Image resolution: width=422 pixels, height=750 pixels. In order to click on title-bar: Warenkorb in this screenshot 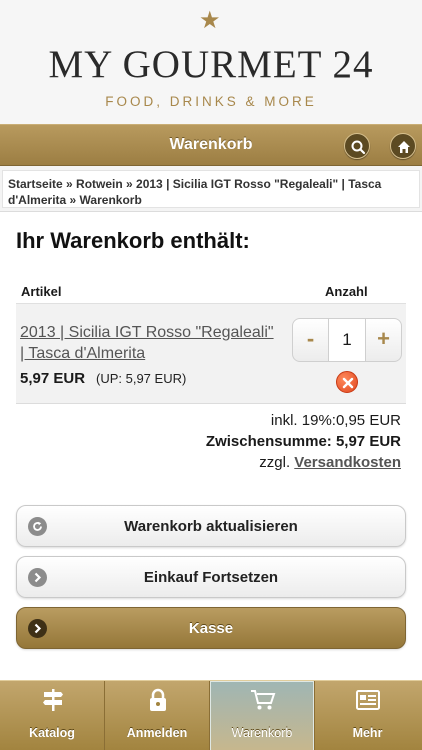, I will do `click(211, 145)`.